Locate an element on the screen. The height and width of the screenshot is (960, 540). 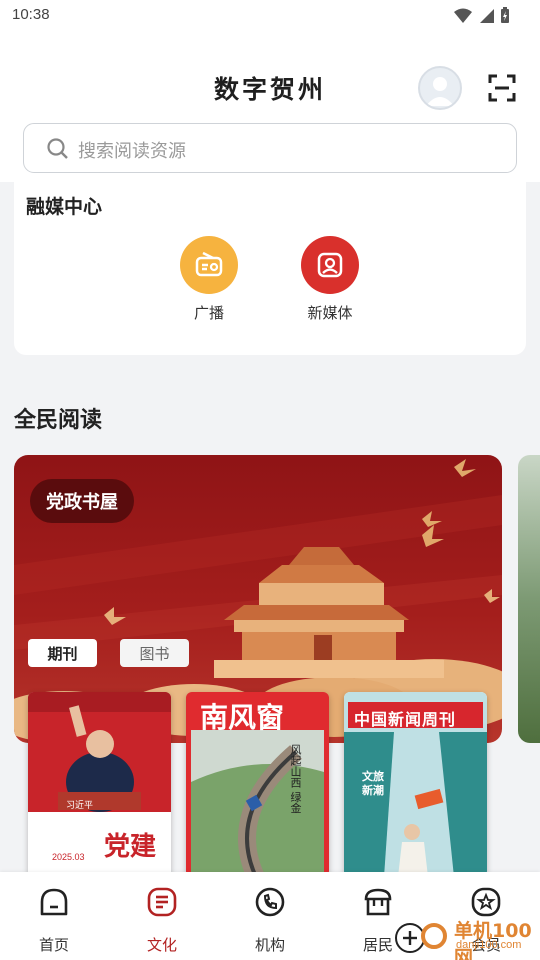
nav-institution: 机构 is located at coordinates (270, 920).